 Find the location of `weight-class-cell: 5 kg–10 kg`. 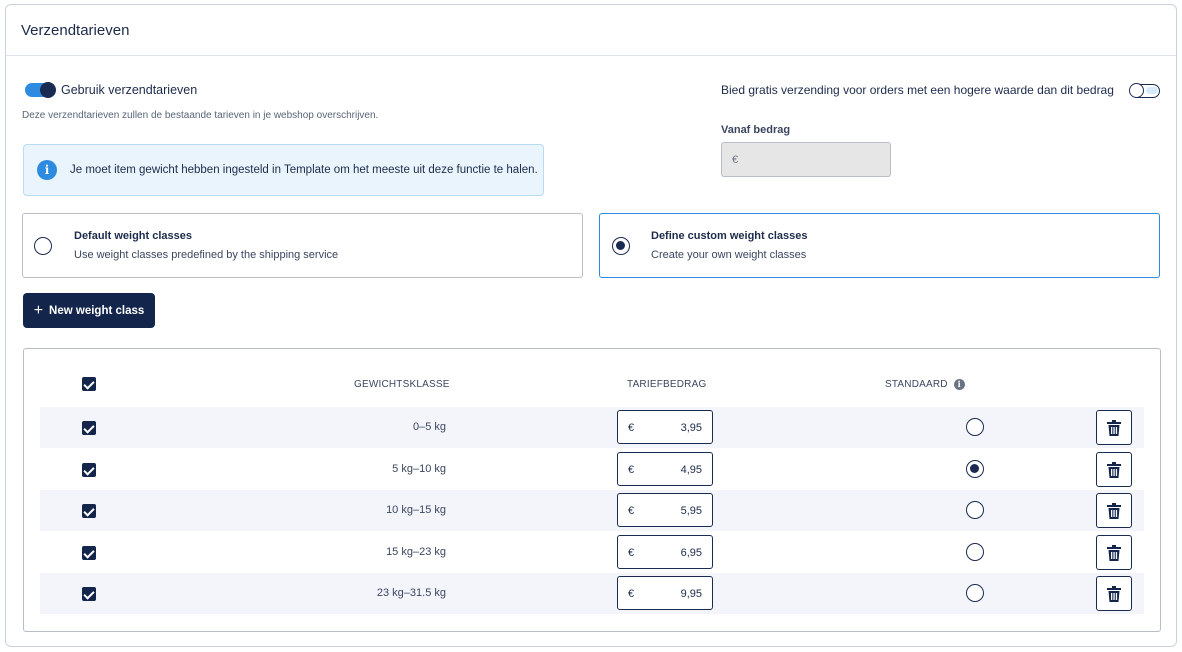

weight-class-cell: 5 kg–10 kg is located at coordinates (419, 469).